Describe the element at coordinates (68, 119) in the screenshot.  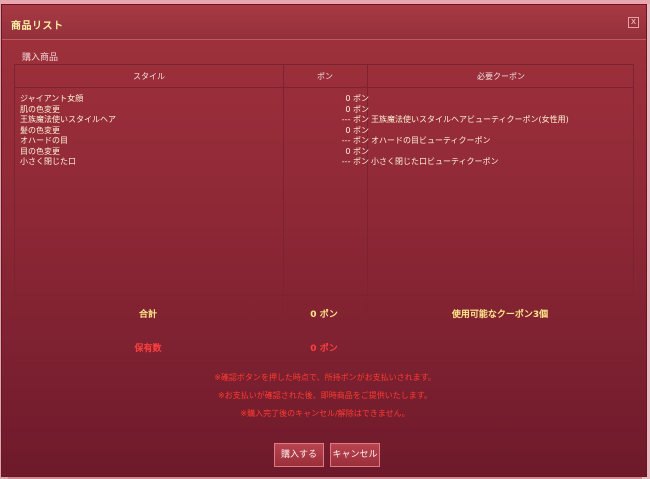
I see `row-style: 王族魔法使いスタイルヘア` at that location.